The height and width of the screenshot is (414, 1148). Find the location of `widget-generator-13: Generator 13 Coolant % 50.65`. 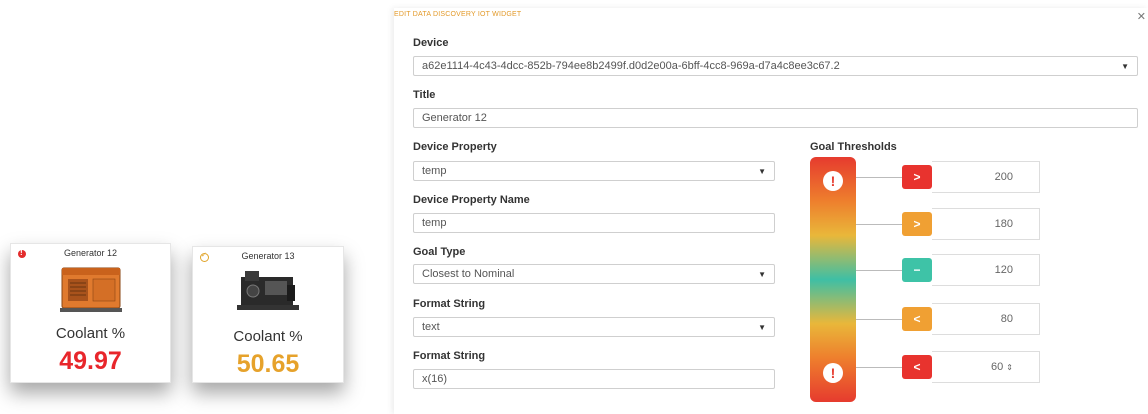

widget-generator-13: Generator 13 Coolant % 50.65 is located at coordinates (268, 314).